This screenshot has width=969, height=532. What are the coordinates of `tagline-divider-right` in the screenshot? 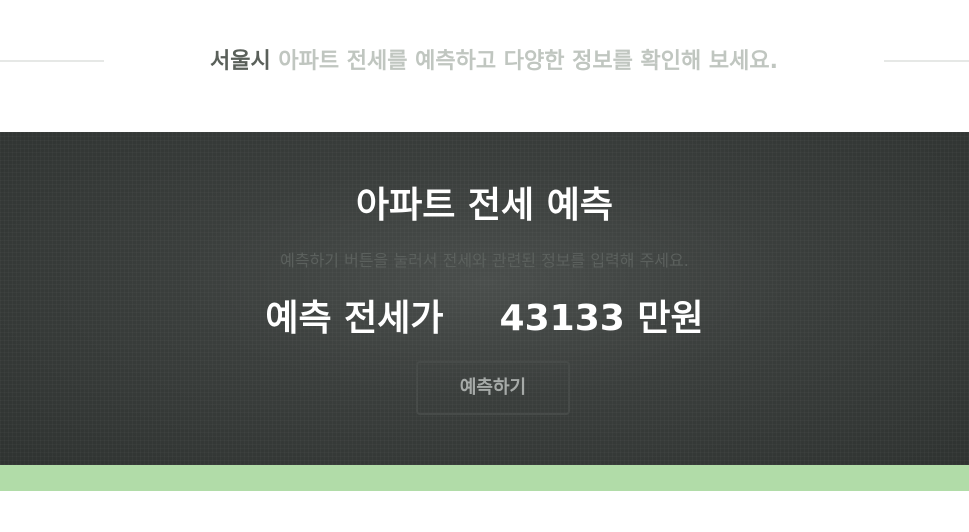 It's located at (926, 61).